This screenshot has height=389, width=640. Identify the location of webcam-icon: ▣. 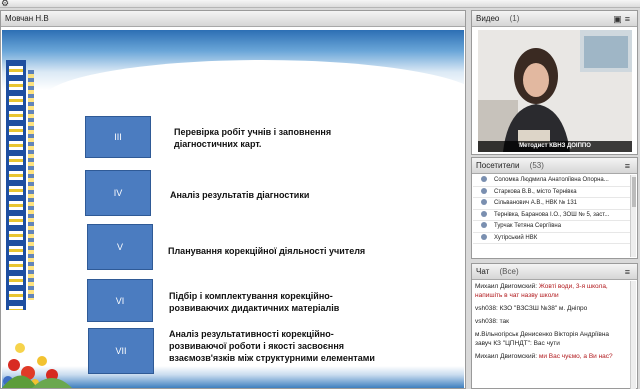
(619, 19).